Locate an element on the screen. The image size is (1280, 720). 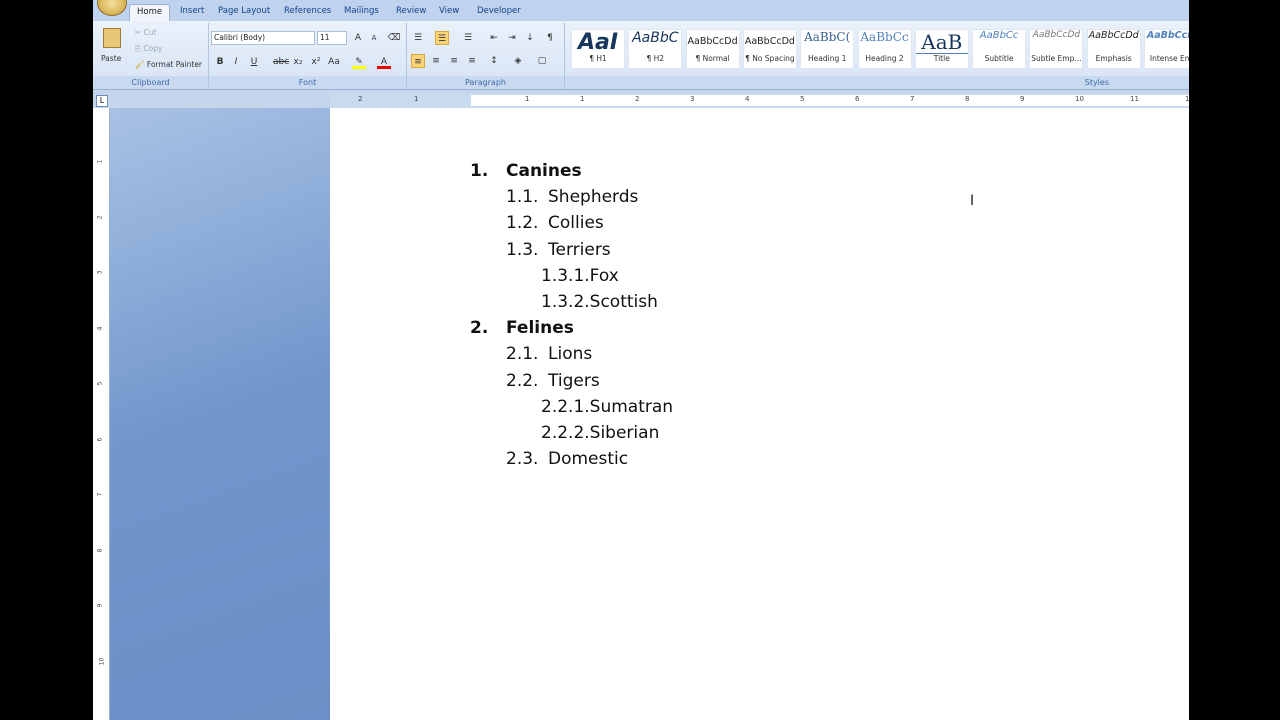
list-text: Felines is located at coordinates (540, 328).